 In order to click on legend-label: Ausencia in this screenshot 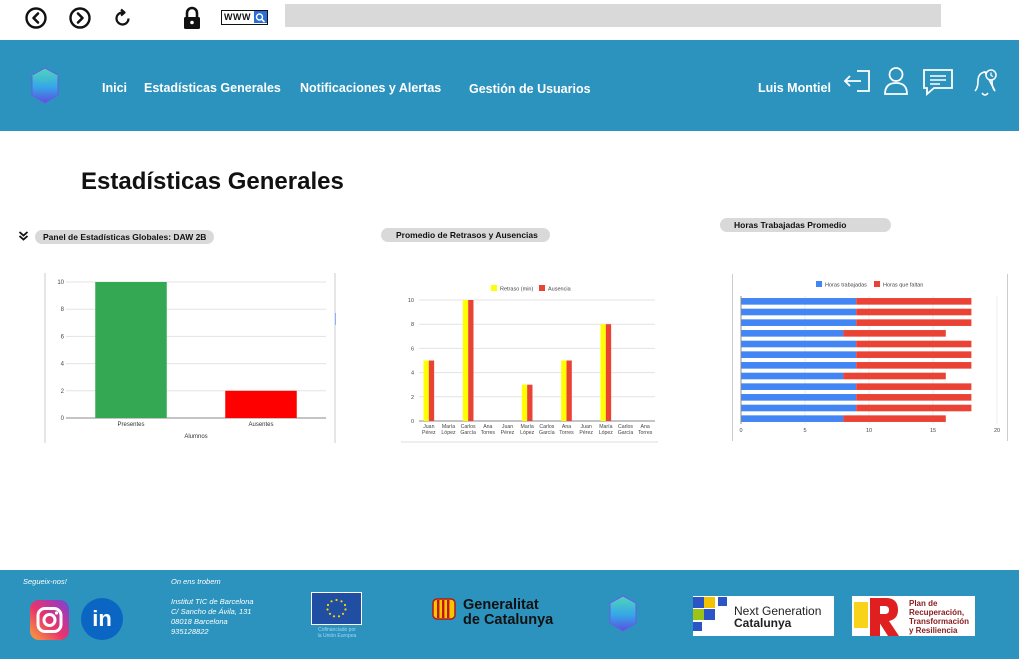, I will do `click(560, 290)`.